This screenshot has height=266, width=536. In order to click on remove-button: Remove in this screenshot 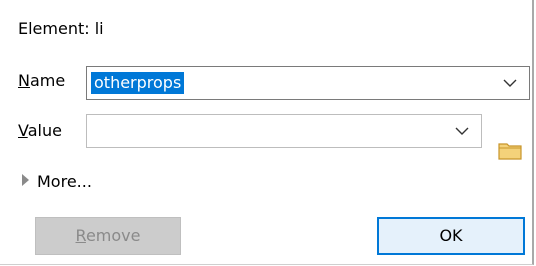, I will do `click(108, 236)`.